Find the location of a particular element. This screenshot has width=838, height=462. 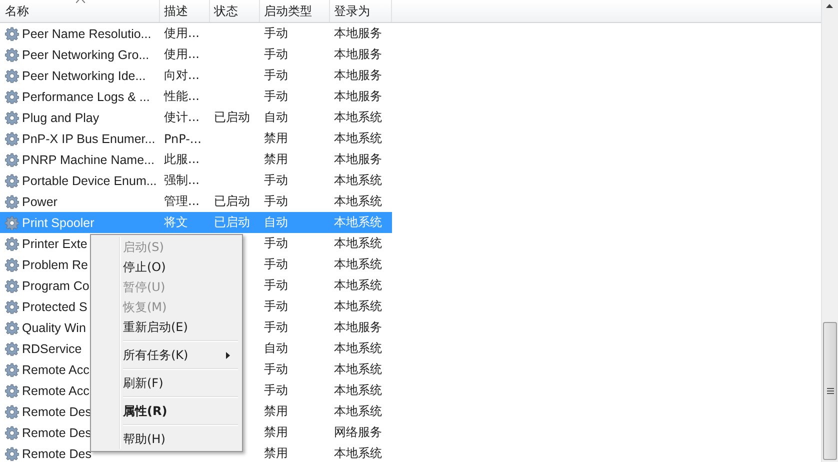

menu-item: 重新启动(E) is located at coordinates (166, 327).